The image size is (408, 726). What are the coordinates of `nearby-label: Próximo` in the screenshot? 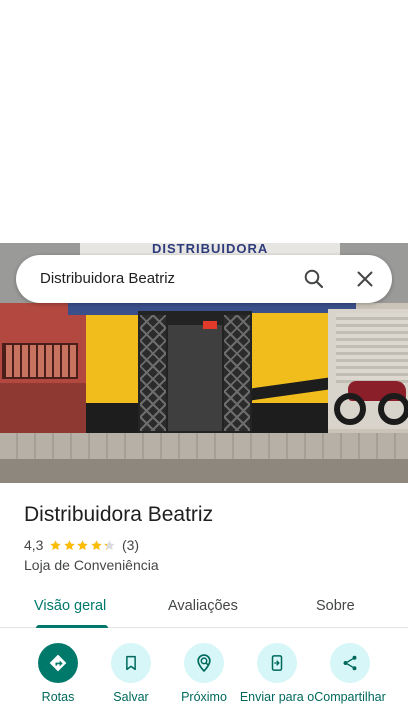 It's located at (204, 697).